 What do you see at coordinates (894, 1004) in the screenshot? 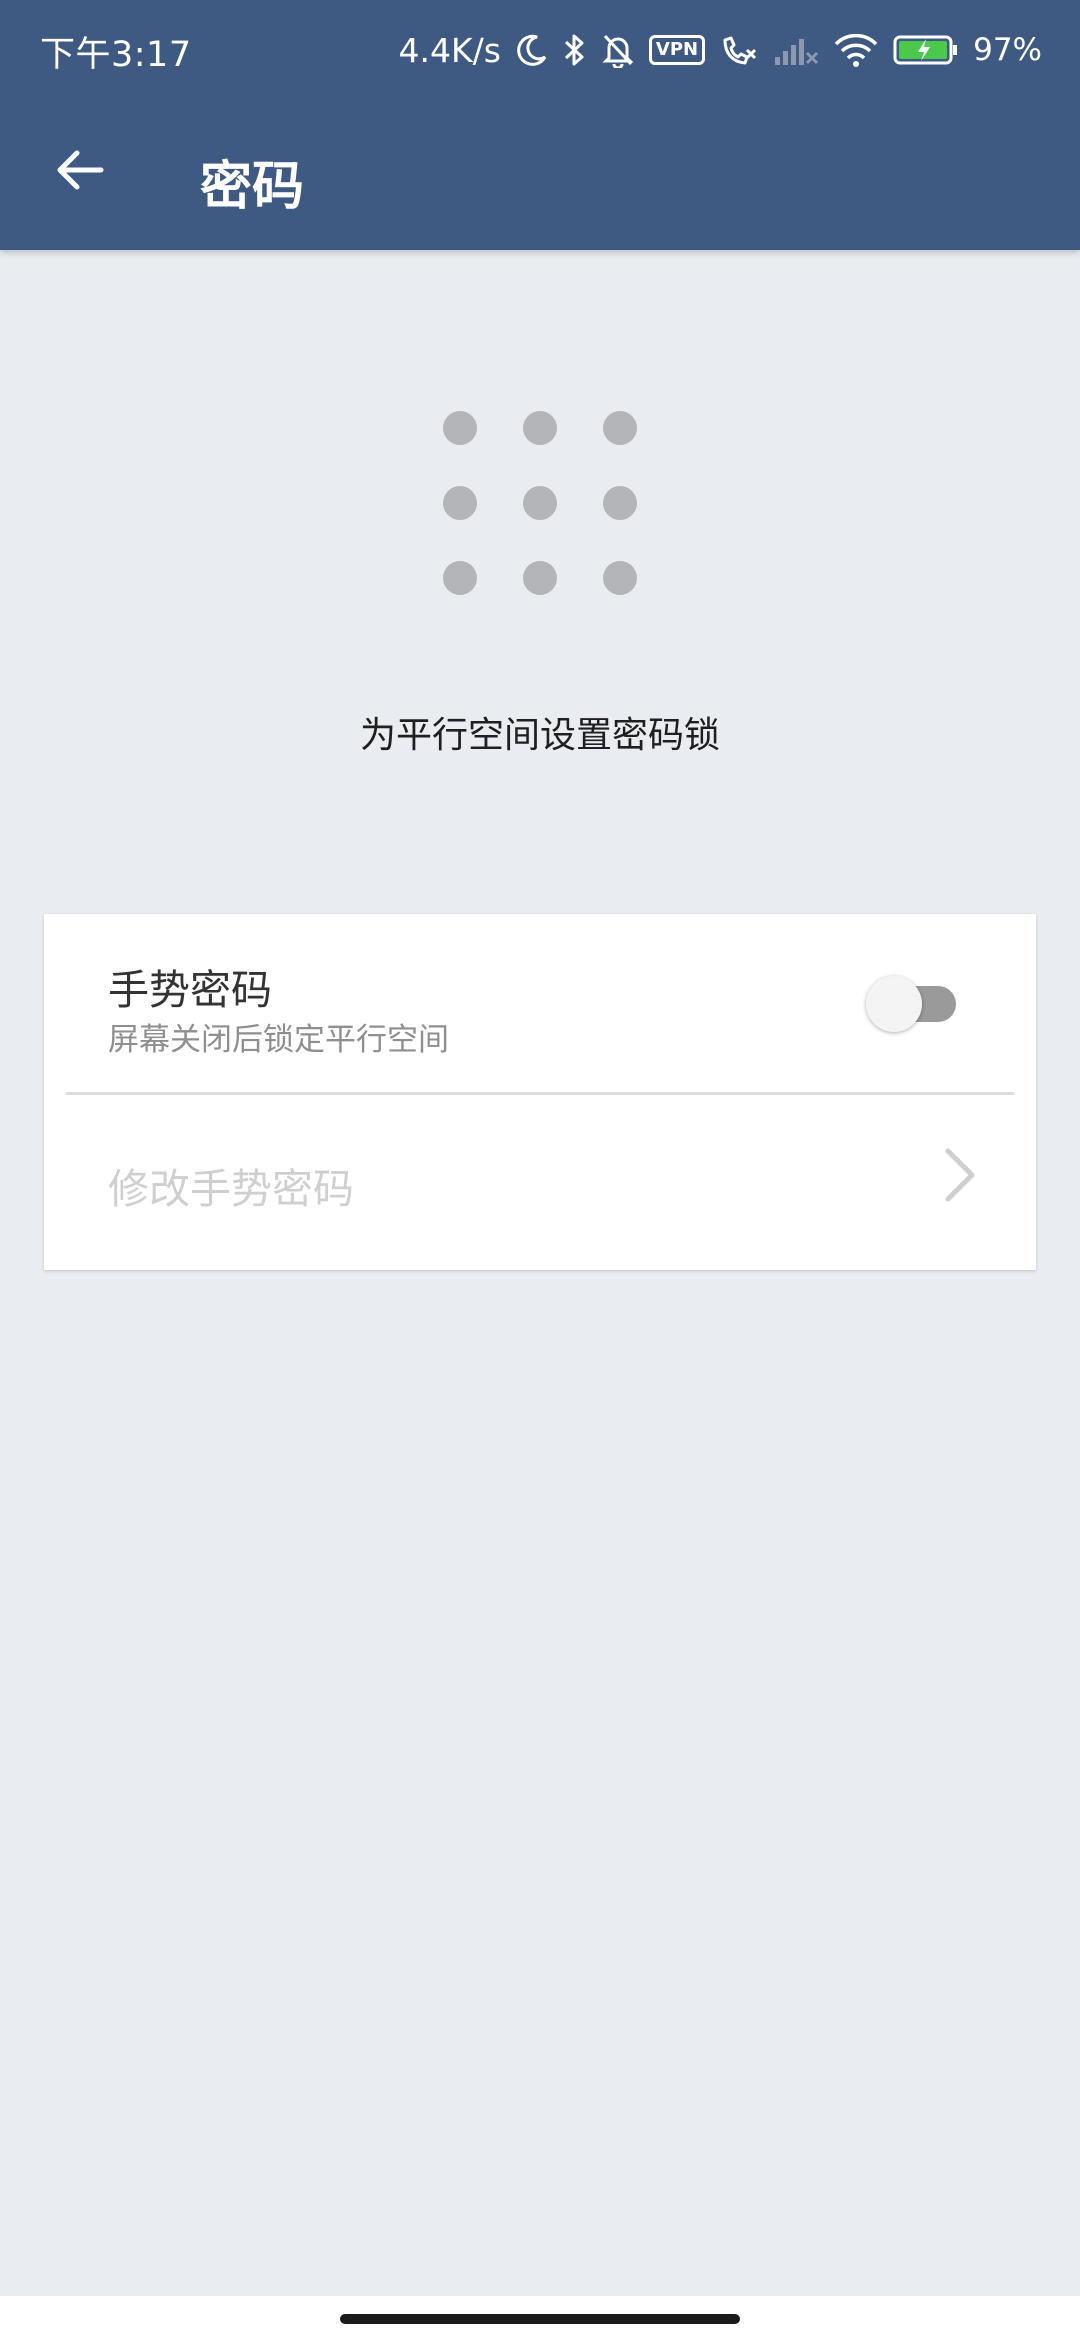
I see `toggle-knob` at bounding box center [894, 1004].